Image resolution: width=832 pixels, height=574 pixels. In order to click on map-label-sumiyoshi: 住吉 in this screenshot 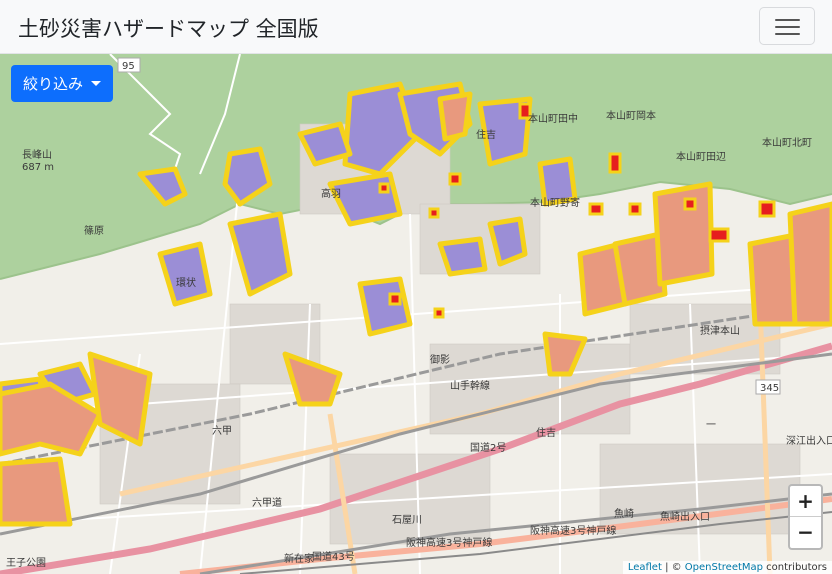, I will do `click(486, 134)`.